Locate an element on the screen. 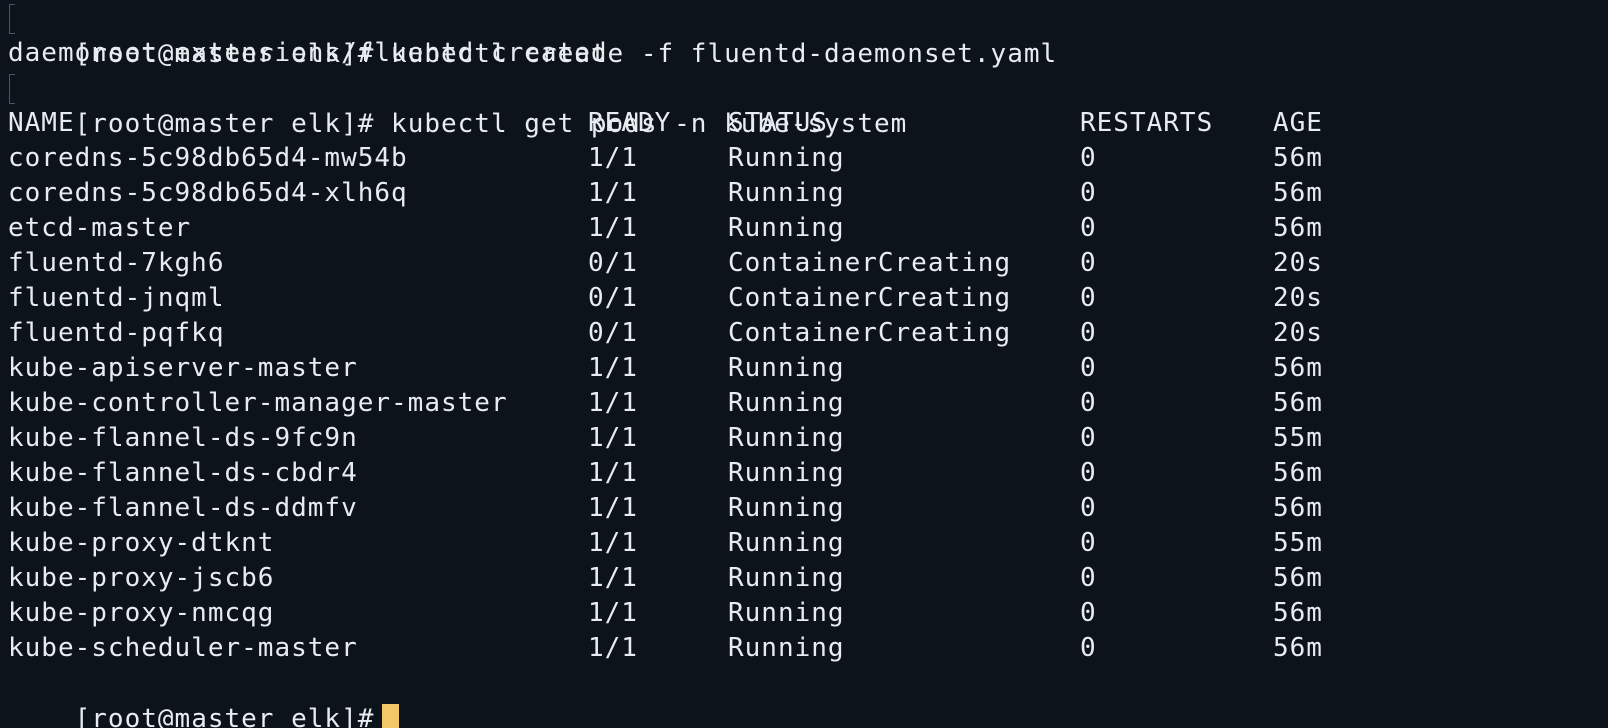 The width and height of the screenshot is (1608, 728). pod-name: kube-flannel-ds-ddmfv is located at coordinates (183, 508).